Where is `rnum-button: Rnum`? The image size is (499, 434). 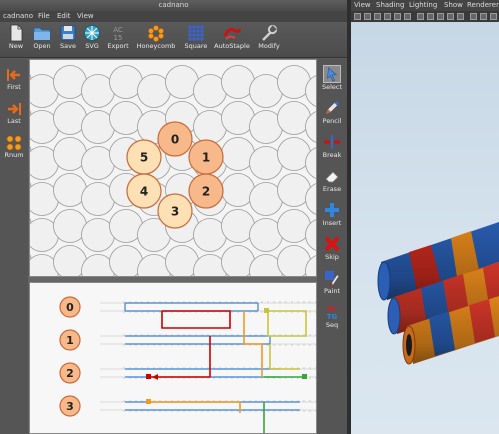 rnum-button: Rnum is located at coordinates (14, 147).